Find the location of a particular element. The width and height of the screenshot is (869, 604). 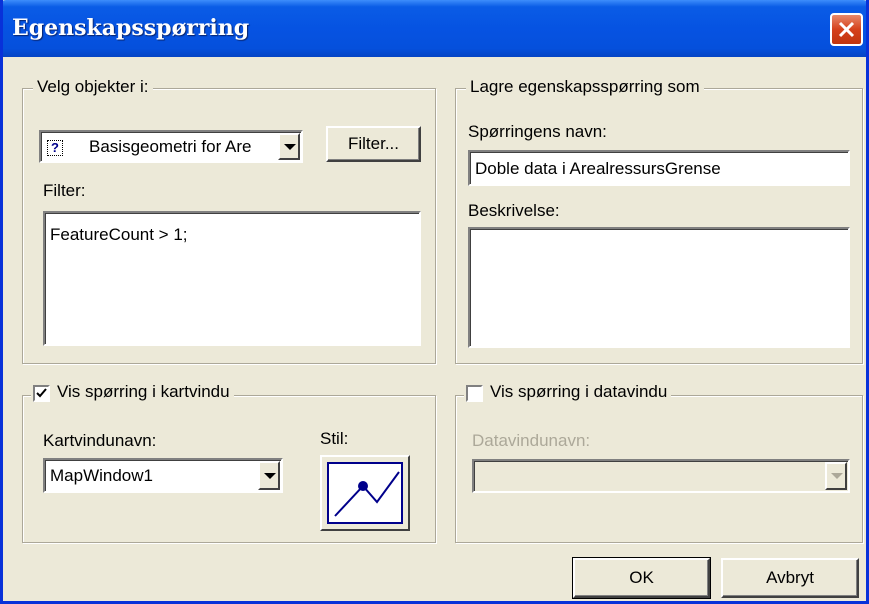

cancel-button-label: Avbryt is located at coordinates (790, 577).